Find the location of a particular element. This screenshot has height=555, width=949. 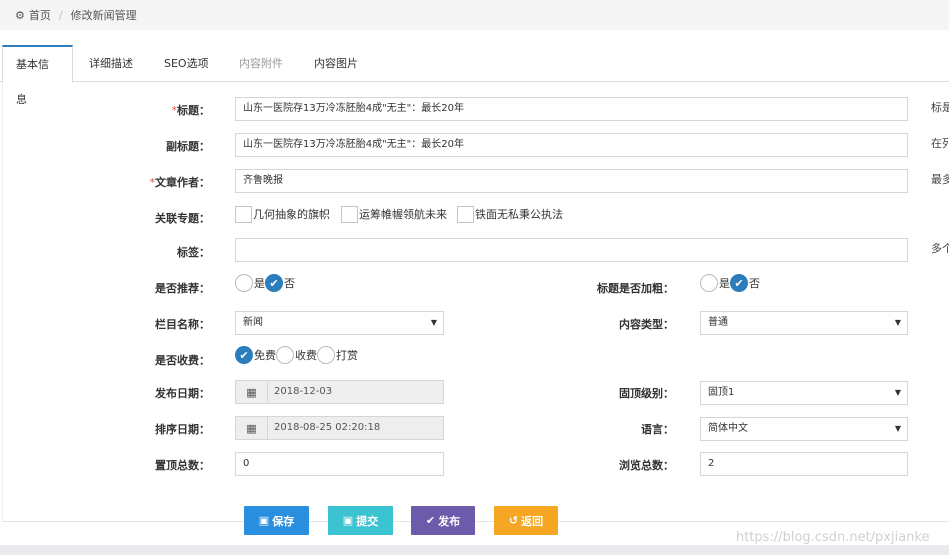

recommend-no-option: ✔ 否 is located at coordinates (280, 283).